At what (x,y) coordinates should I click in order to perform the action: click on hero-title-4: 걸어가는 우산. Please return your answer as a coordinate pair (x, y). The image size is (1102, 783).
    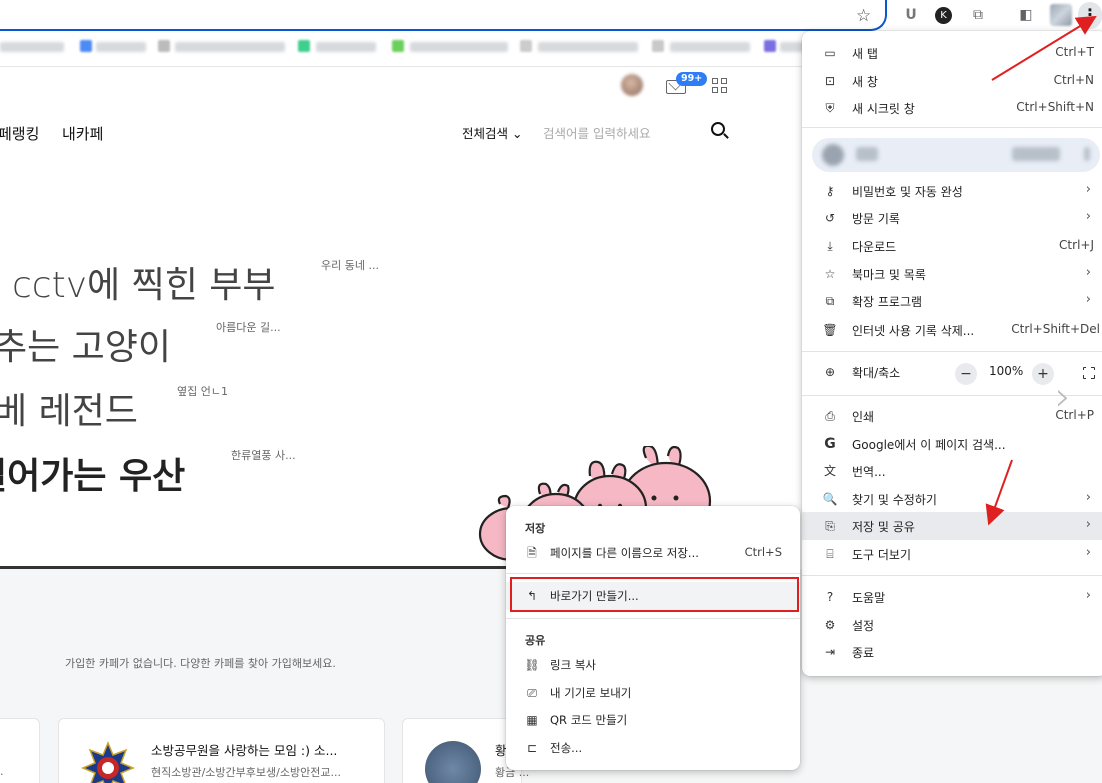
    Looking at the image, I should click on (92, 473).